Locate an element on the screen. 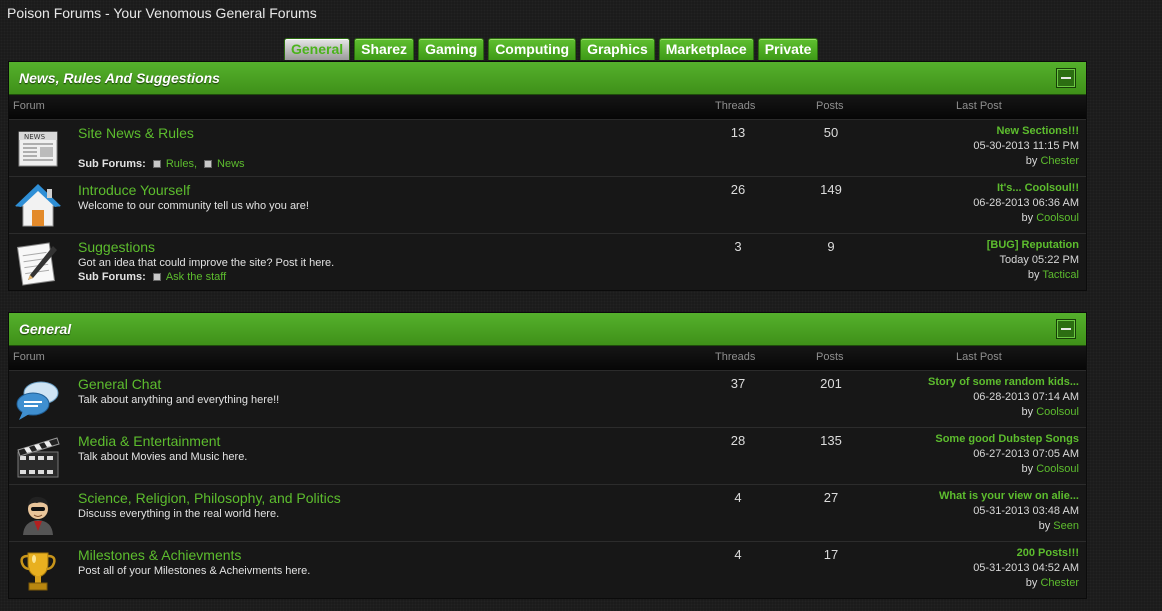 This screenshot has height=611, width=1162. last-post-date: 06-28-2013 06:36 AM is located at coordinates (1026, 203).